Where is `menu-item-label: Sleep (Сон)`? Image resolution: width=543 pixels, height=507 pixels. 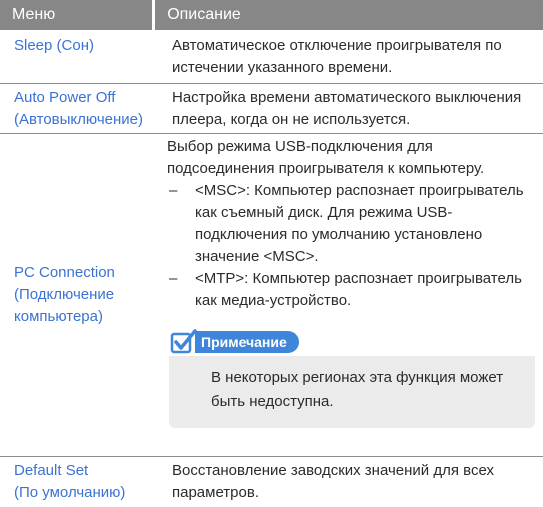 menu-item-label: Sleep (Сон) is located at coordinates (54, 45).